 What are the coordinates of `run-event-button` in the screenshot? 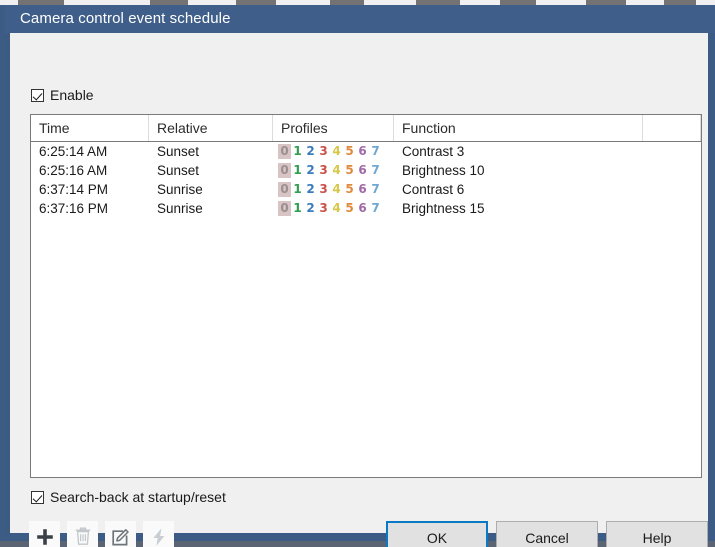 It's located at (158, 534).